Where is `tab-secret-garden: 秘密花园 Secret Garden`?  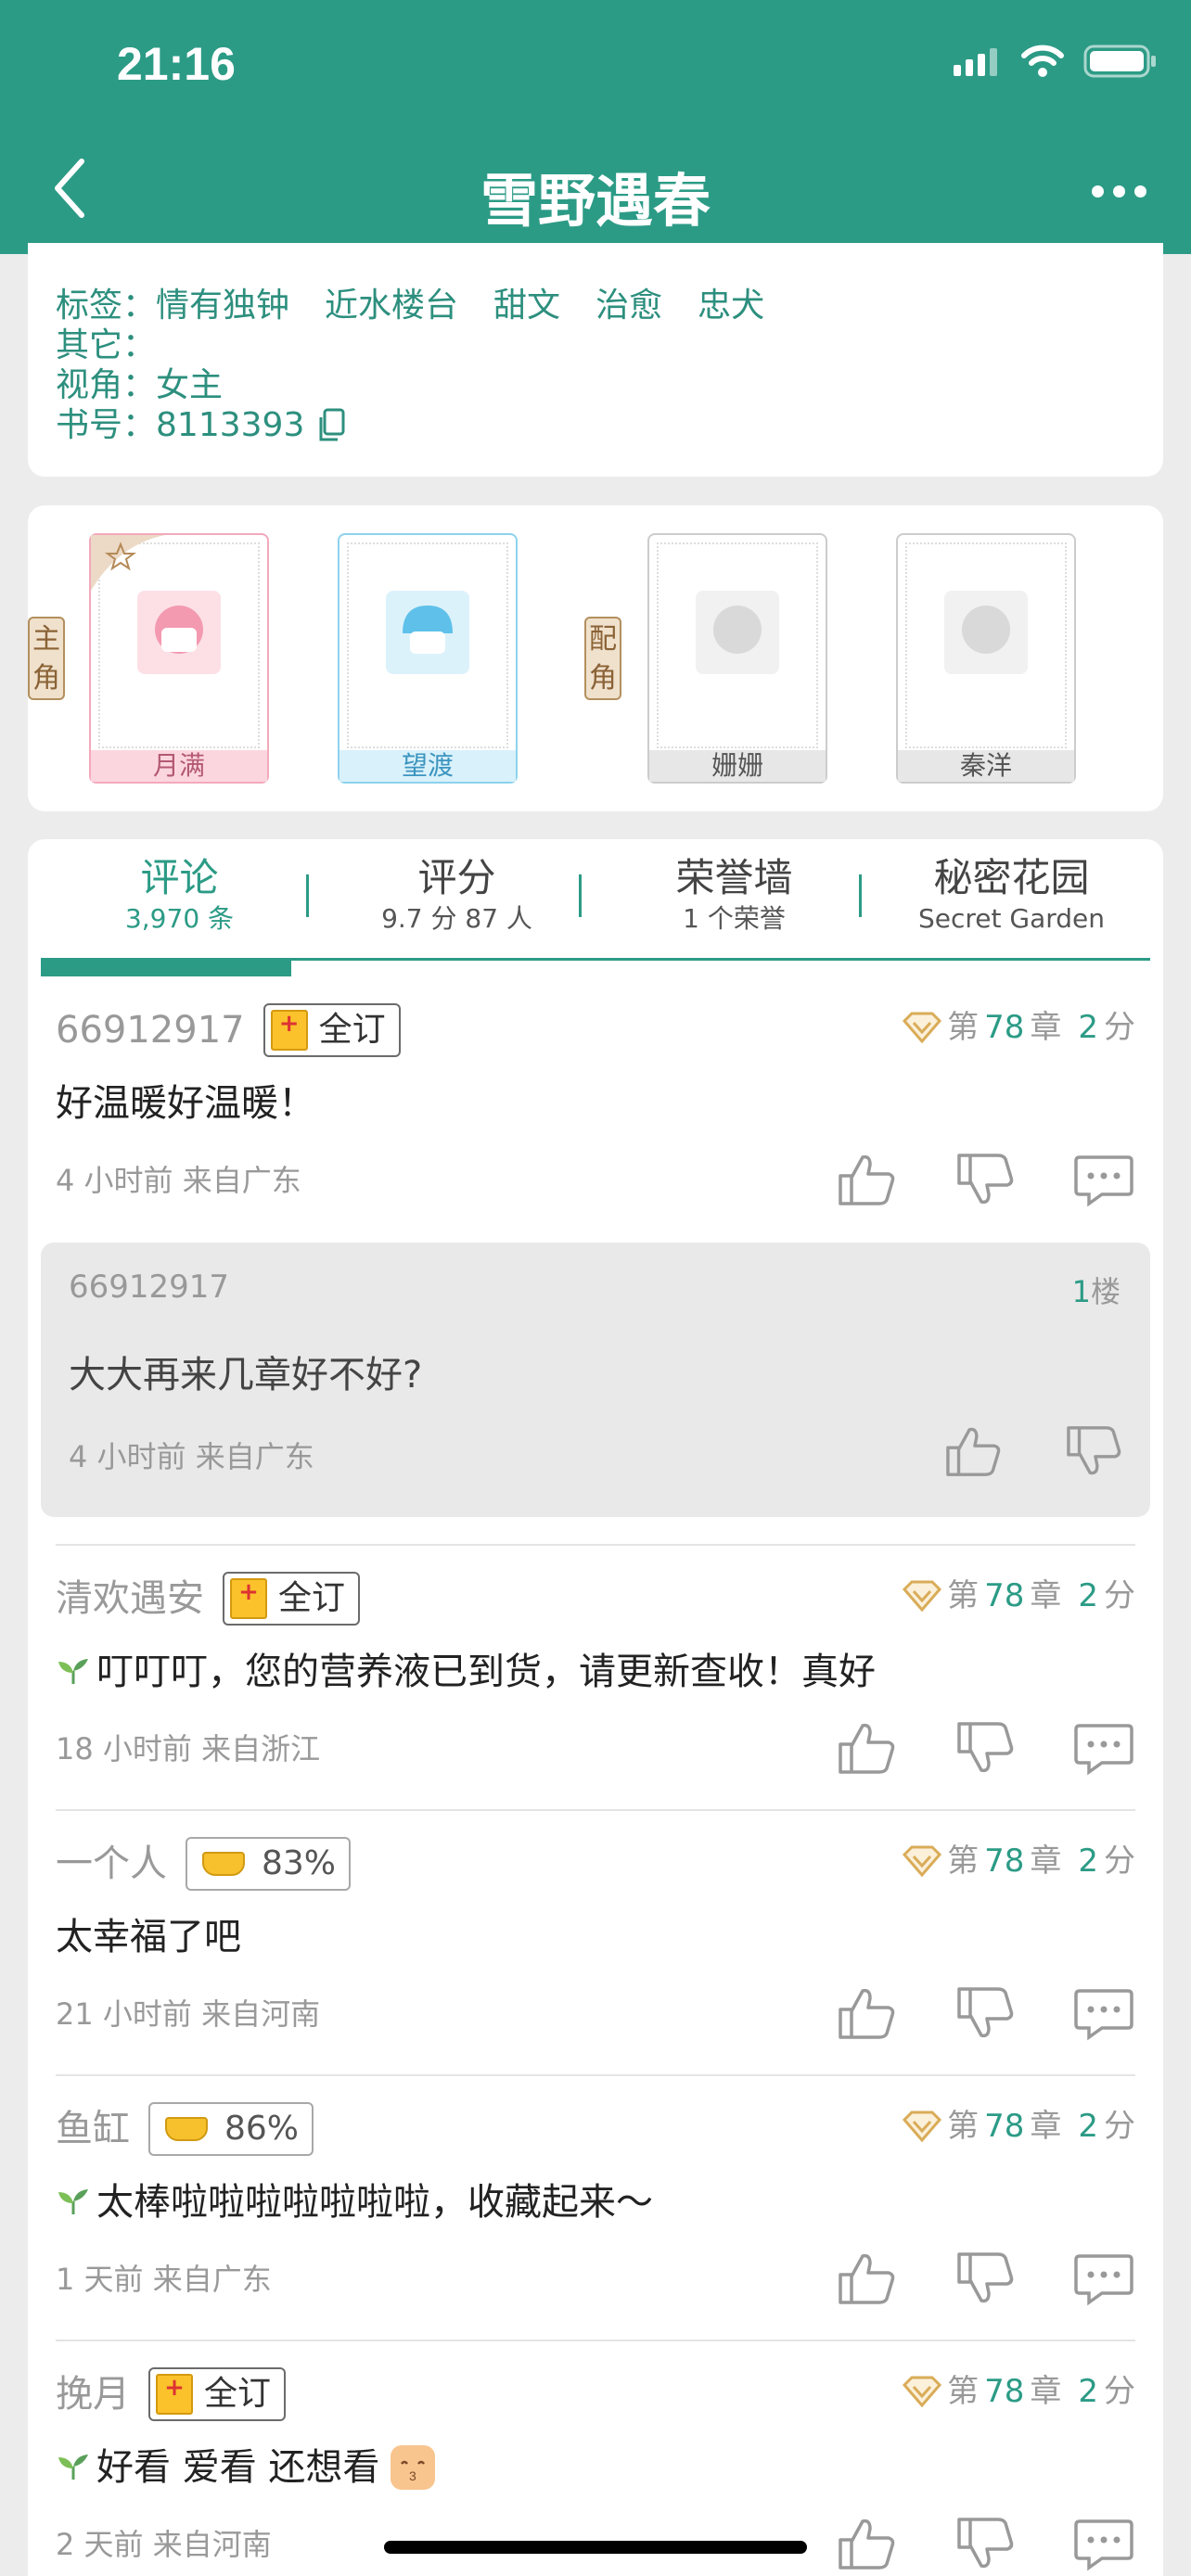 tab-secret-garden: 秘密花园 Secret Garden is located at coordinates (1011, 900).